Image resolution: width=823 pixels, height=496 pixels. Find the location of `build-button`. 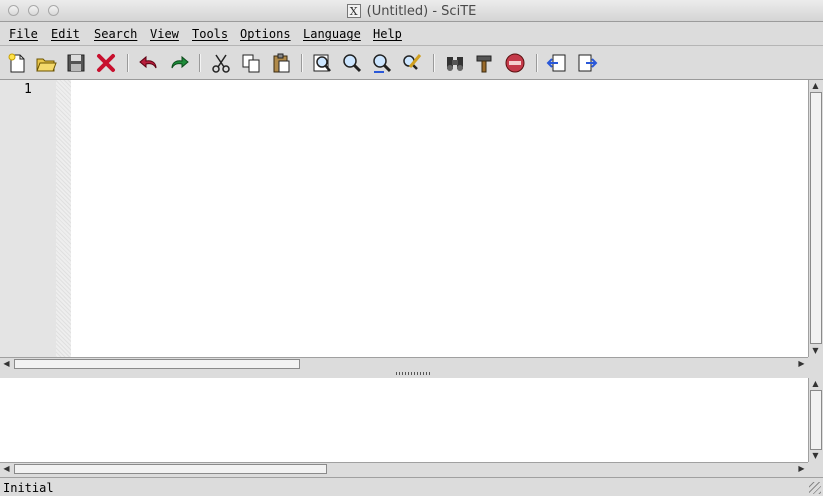

build-button is located at coordinates (485, 63).